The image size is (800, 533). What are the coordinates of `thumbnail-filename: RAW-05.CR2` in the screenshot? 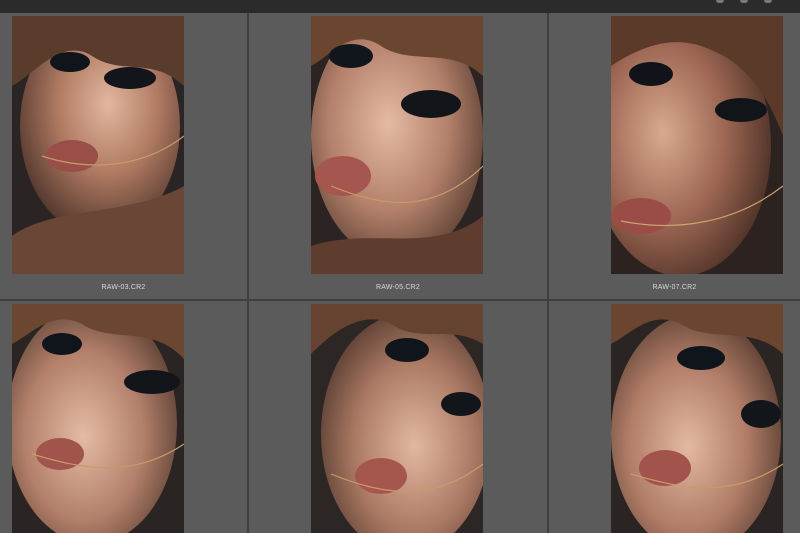 It's located at (397, 287).